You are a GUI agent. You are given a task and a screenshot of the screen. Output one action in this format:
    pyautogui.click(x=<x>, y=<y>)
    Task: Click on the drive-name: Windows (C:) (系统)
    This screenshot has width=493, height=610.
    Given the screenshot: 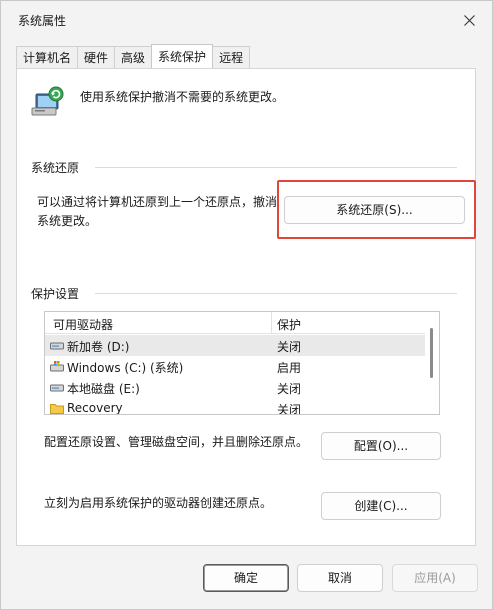 What is the action you would take?
    pyautogui.click(x=125, y=368)
    